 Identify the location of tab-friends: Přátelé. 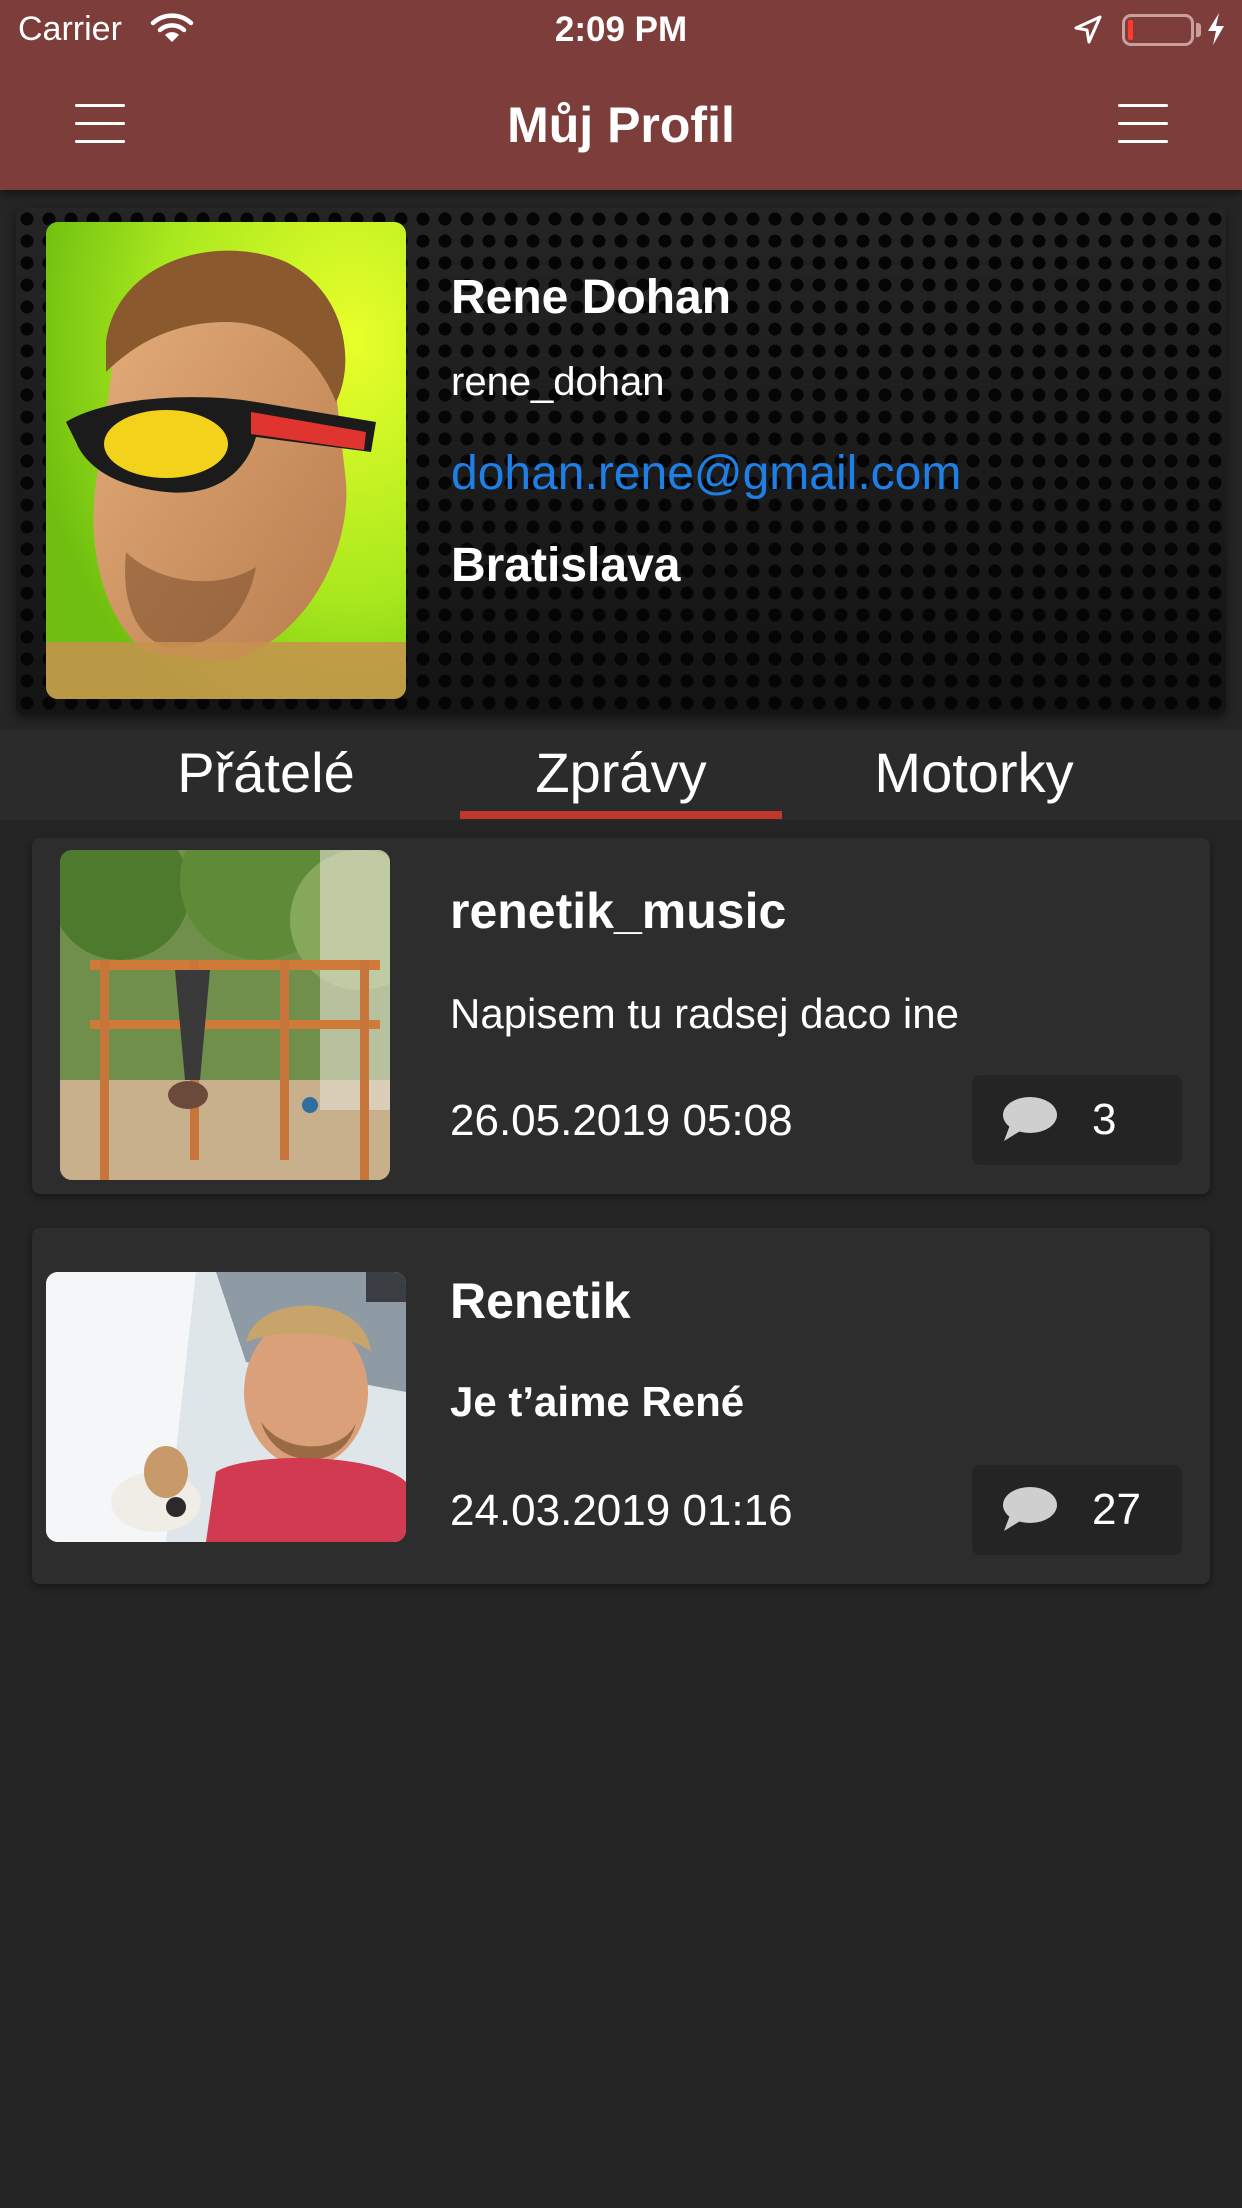
(266, 780).